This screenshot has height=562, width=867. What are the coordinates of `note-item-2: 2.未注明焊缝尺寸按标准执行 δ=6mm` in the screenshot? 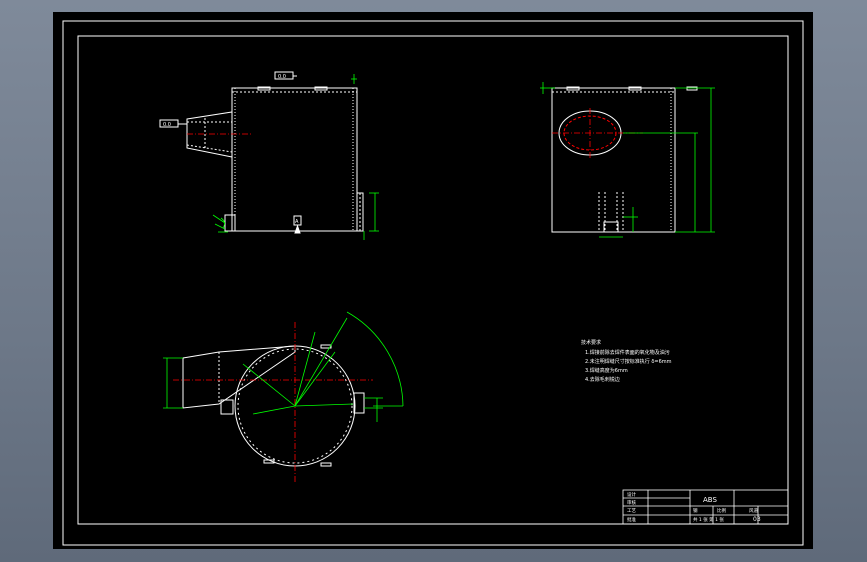 It's located at (628, 361).